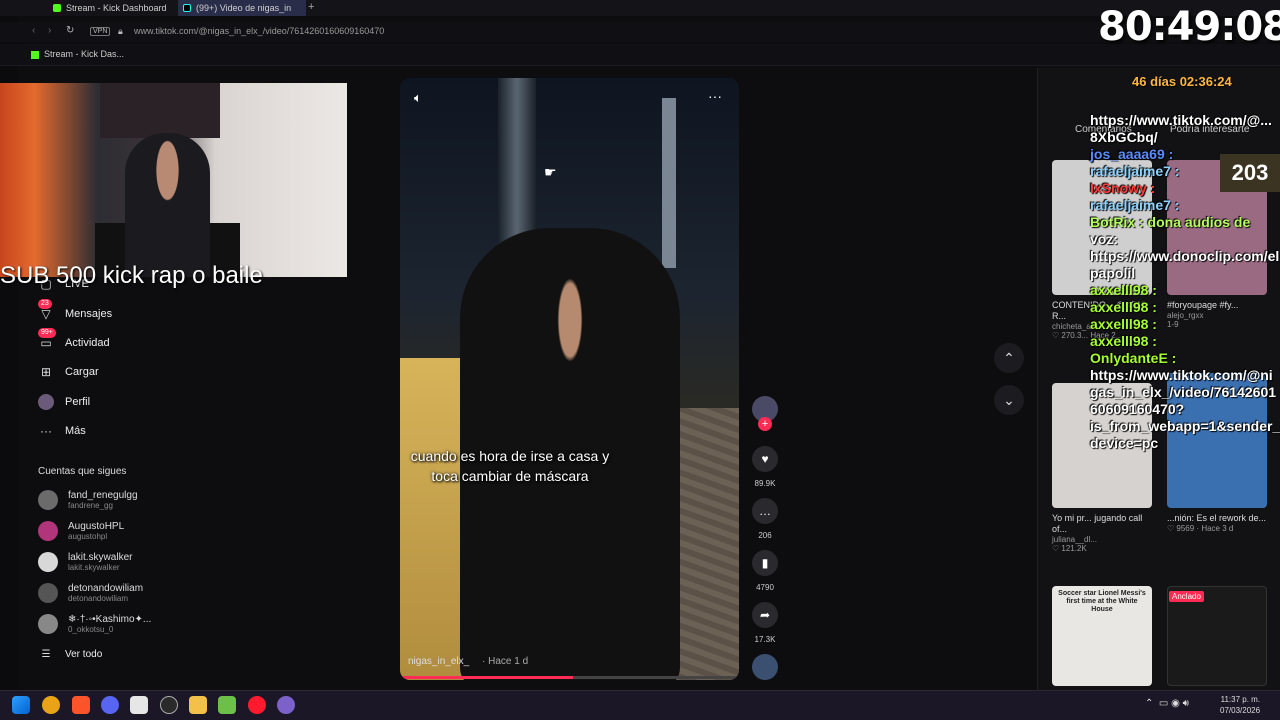  What do you see at coordinates (1185, 426) in the screenshot?
I see `chat-message: is_from_webapp=1&sender_` at bounding box center [1185, 426].